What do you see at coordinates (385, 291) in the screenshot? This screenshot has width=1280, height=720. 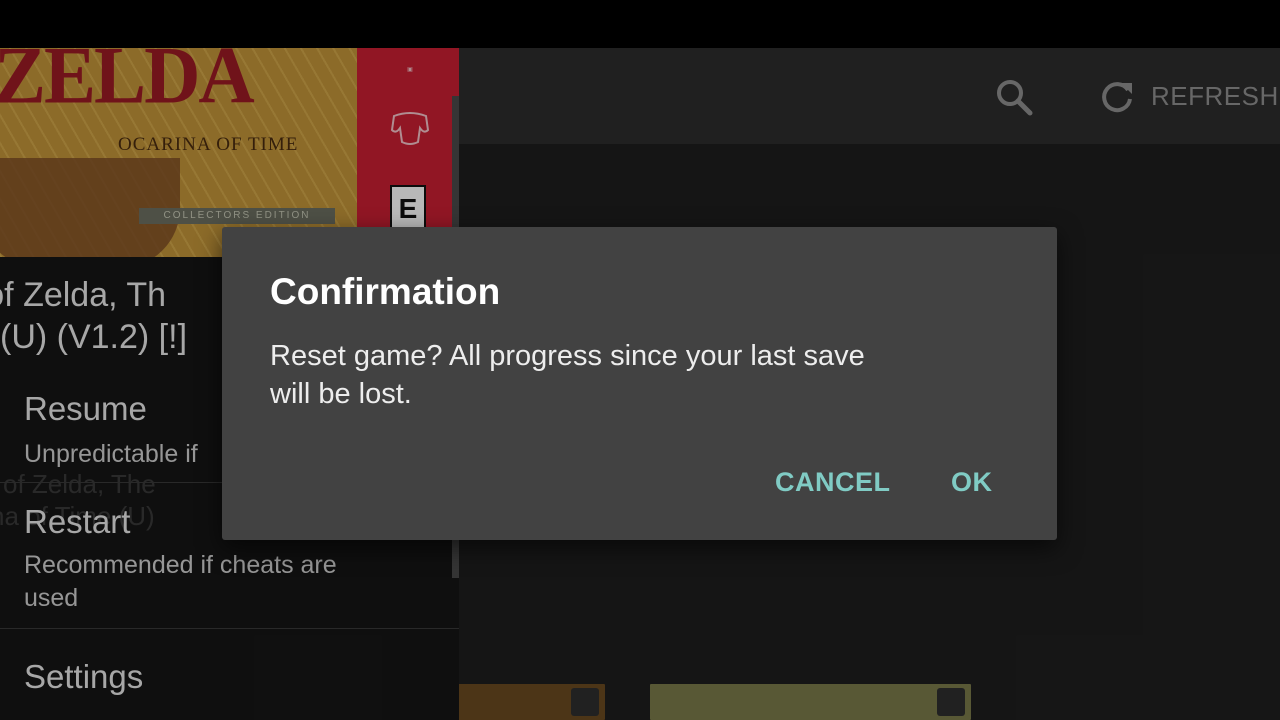 I see `dialog-title: Confirmation` at bounding box center [385, 291].